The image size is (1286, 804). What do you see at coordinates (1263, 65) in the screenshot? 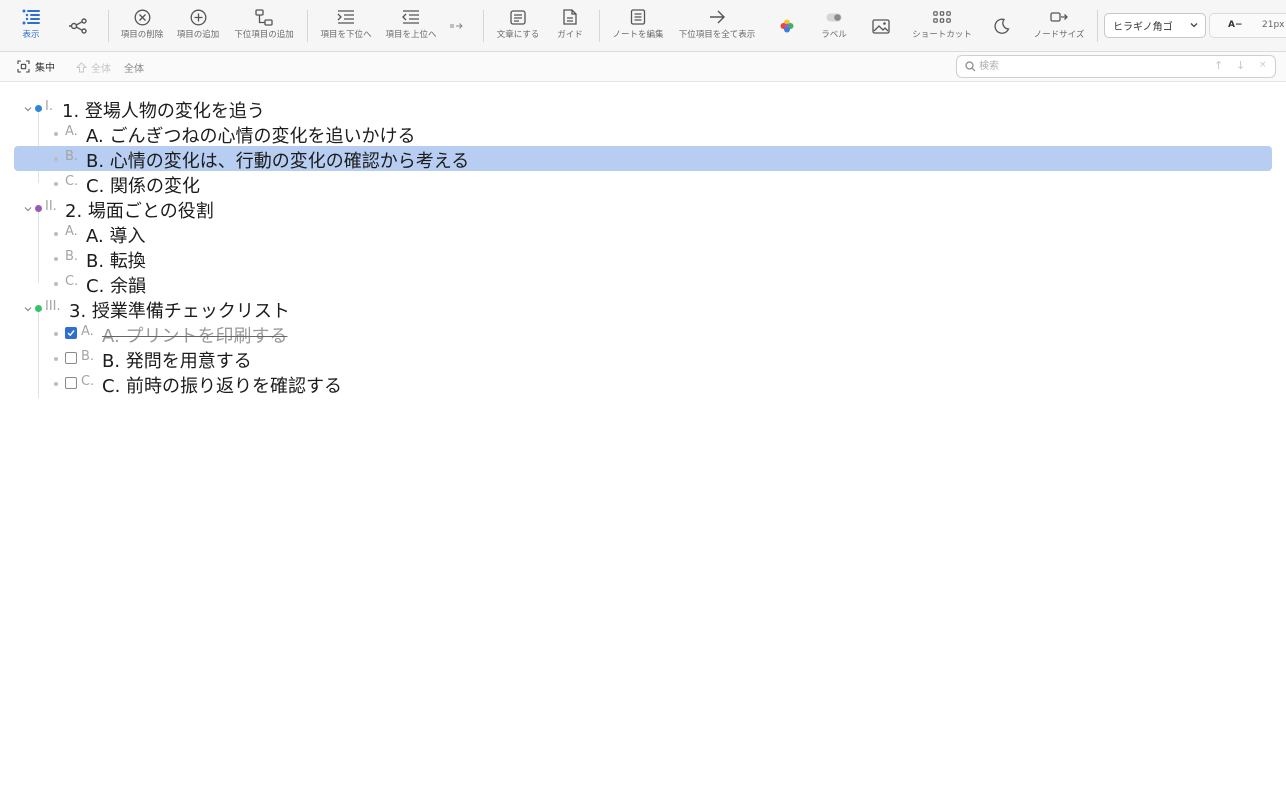
I see `search-clear-button: ×` at bounding box center [1263, 65].